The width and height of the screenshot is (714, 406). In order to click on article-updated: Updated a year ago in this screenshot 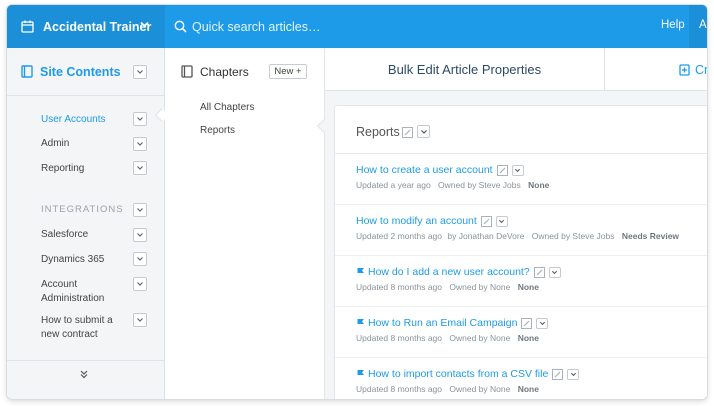, I will do `click(393, 185)`.